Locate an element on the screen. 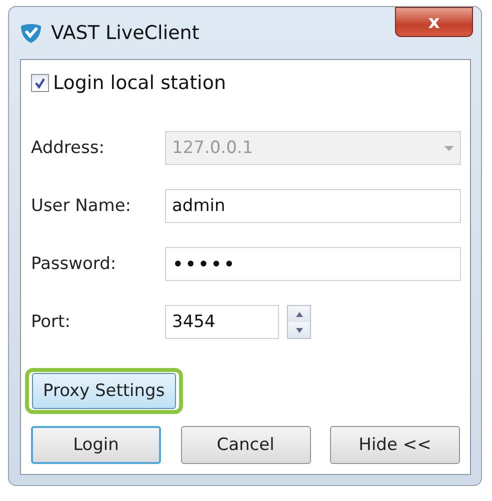  field-label: Password: is located at coordinates (74, 264).